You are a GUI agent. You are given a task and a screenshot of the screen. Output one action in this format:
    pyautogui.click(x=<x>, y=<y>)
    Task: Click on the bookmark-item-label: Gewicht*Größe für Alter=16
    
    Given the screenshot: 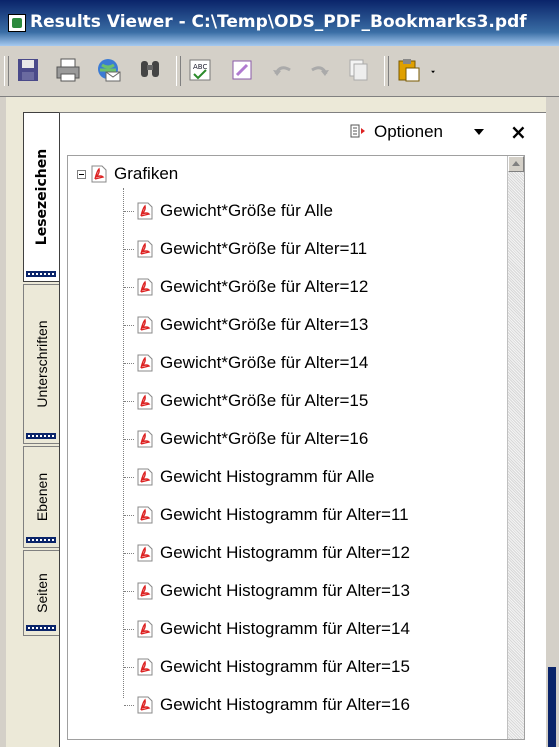 What is the action you would take?
    pyautogui.click(x=264, y=438)
    